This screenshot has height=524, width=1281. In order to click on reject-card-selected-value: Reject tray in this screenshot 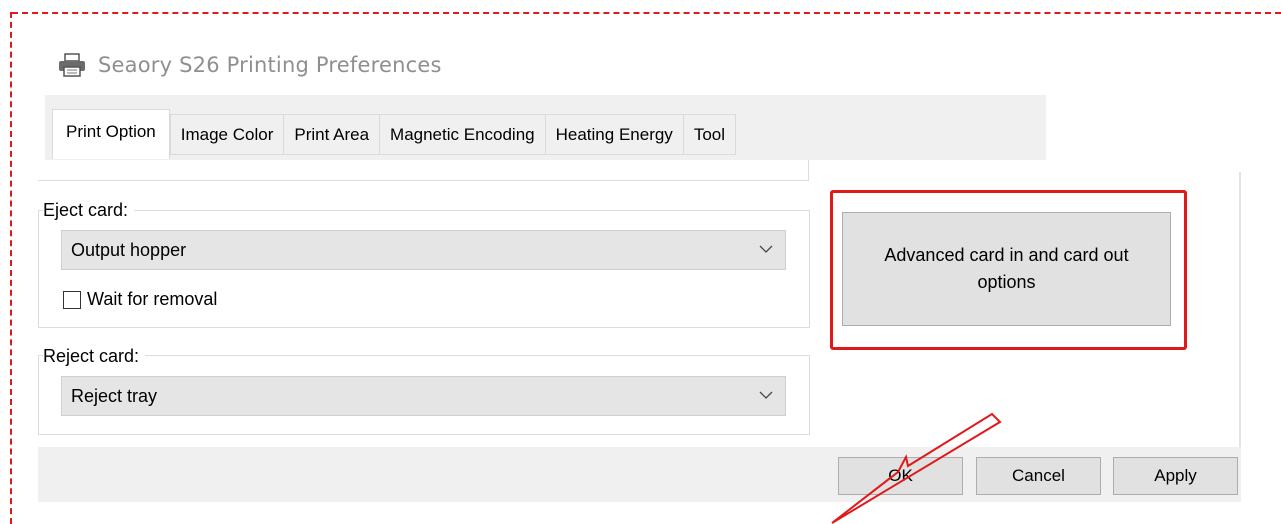, I will do `click(114, 395)`.